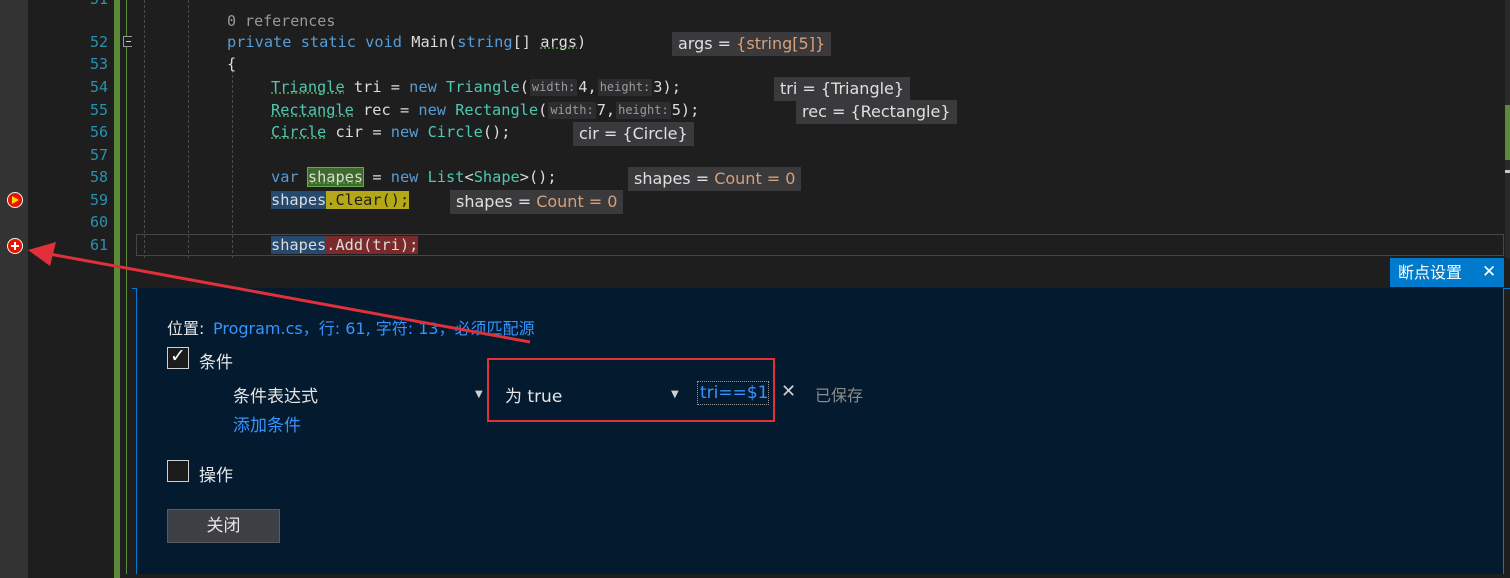 The height and width of the screenshot is (578, 1510). I want to click on current-line-highlight, so click(820, 245).